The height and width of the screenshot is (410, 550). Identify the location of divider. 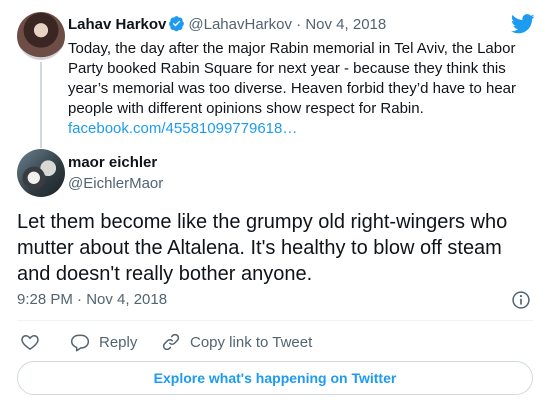
(275, 320).